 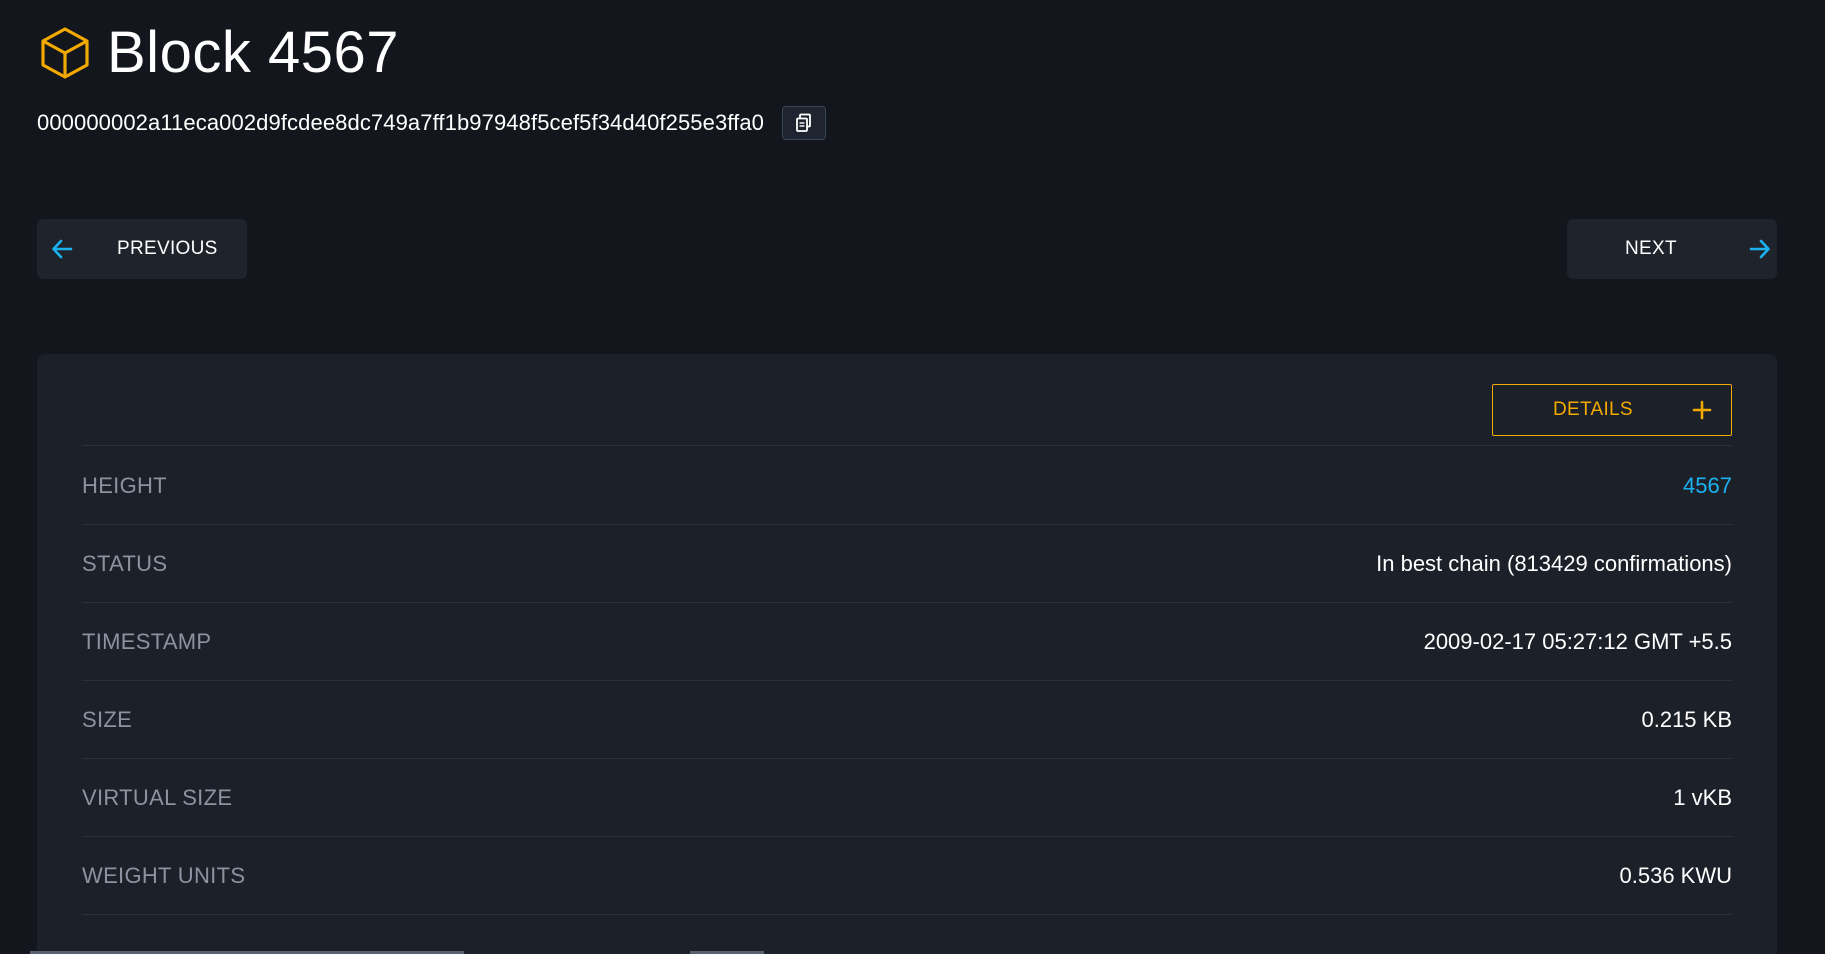 What do you see at coordinates (907, 486) in the screenshot?
I see `table-row-height: HEIGHT 4567` at bounding box center [907, 486].